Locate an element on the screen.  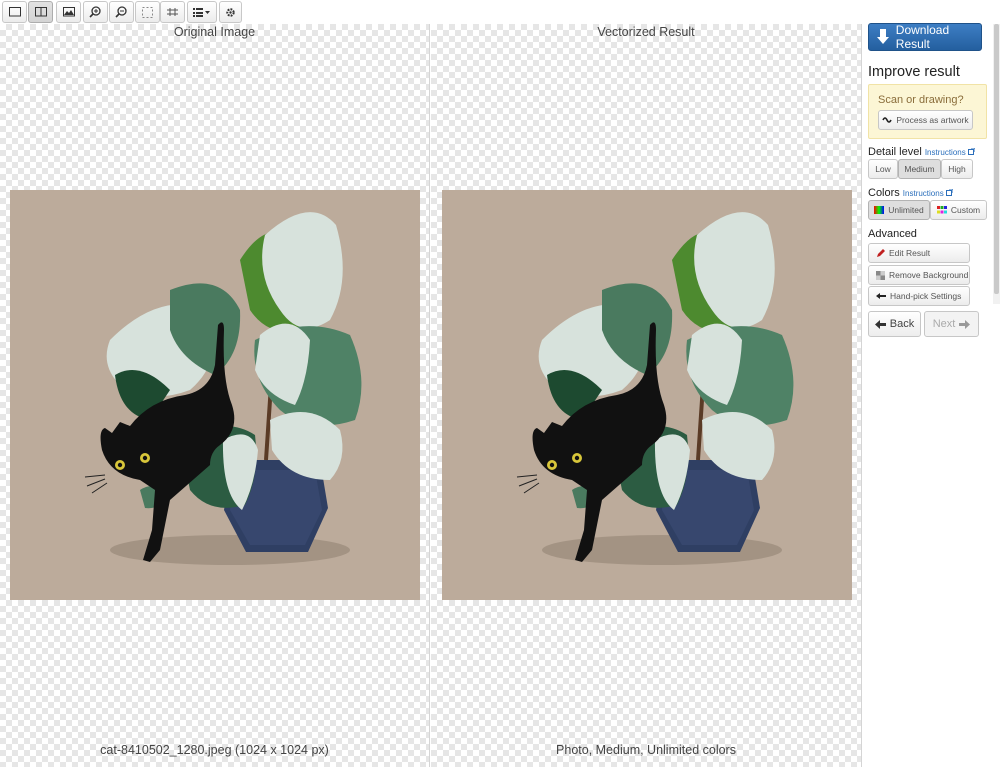
split-view-button is located at coordinates (40, 12).